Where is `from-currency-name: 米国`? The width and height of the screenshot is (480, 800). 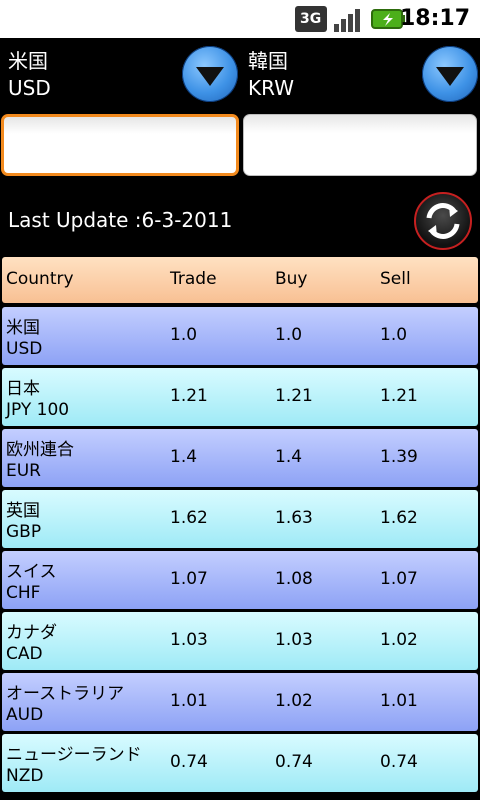
from-currency-name: 米国 is located at coordinates (28, 61).